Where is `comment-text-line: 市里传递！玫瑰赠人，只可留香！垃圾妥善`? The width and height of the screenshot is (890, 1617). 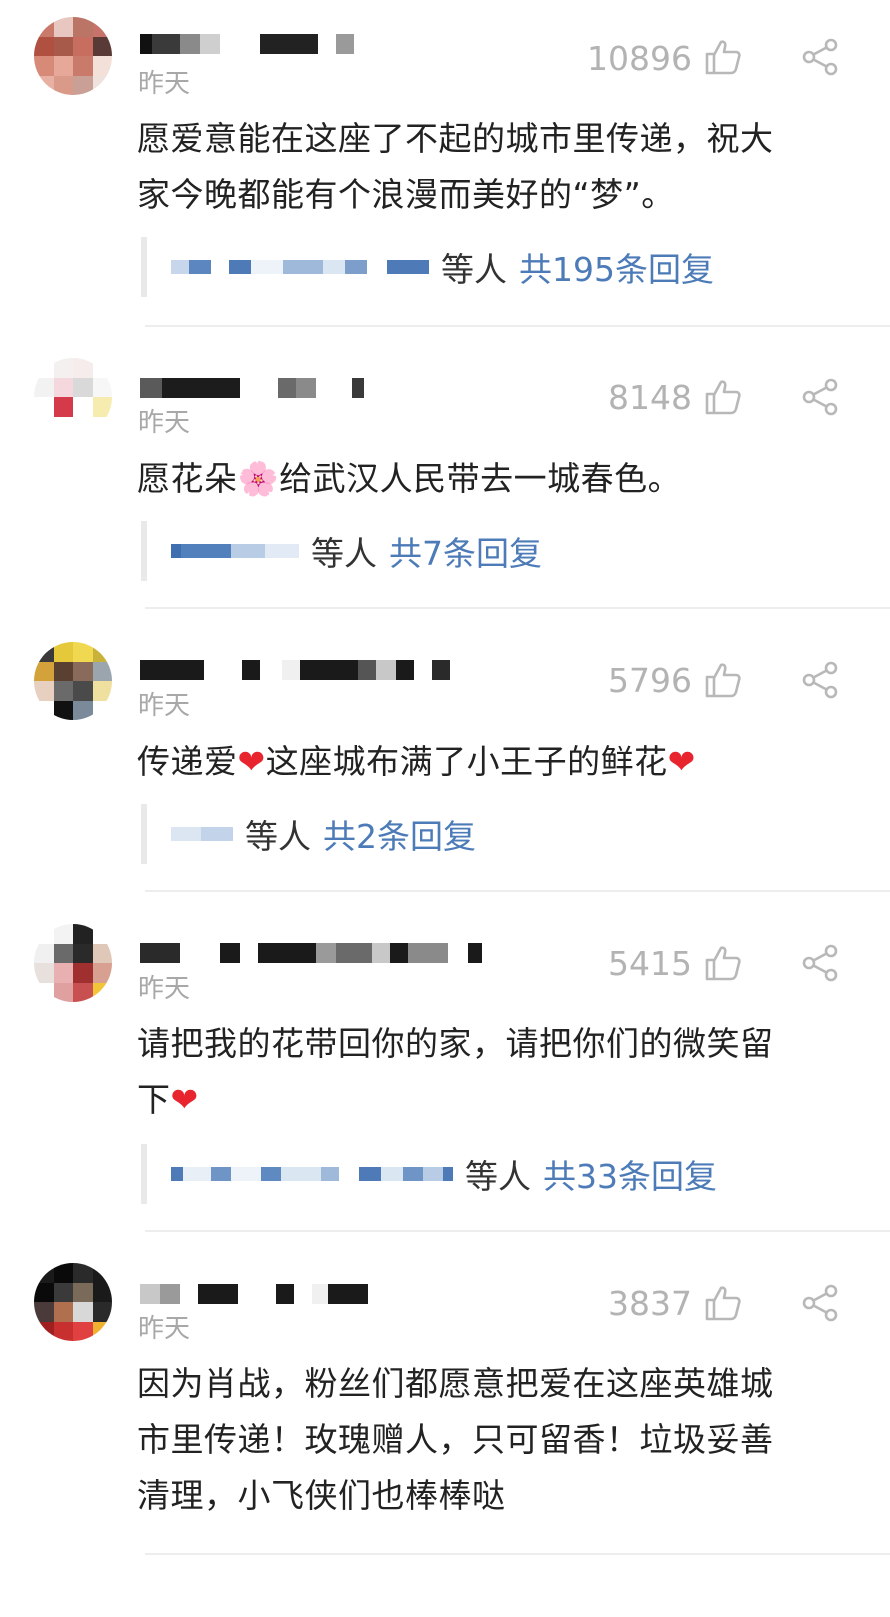 comment-text-line: 市里传递！玫瑰赠人，只可留香！垃圾妥善 is located at coordinates (455, 1439).